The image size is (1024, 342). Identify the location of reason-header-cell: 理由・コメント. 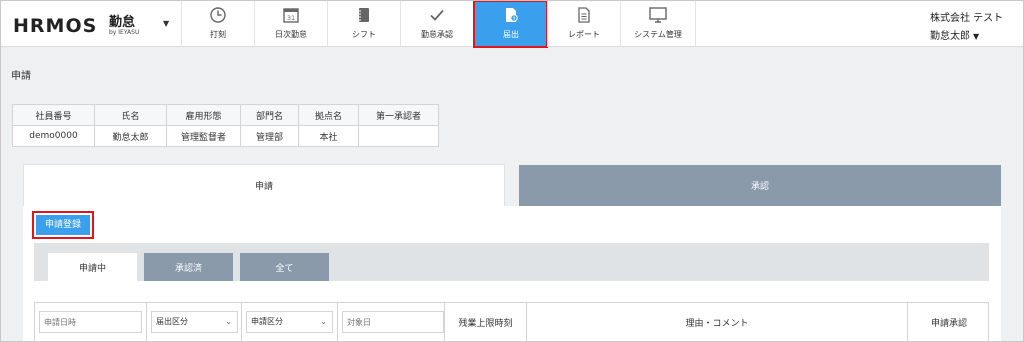
(717, 322).